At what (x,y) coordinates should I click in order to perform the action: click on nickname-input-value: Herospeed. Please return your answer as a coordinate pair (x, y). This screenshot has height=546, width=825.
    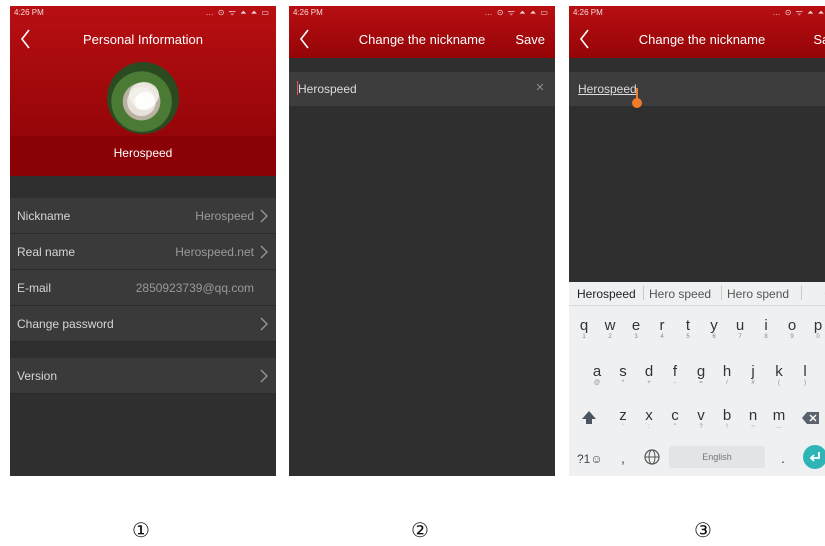
    Looking at the image, I should click on (327, 89).